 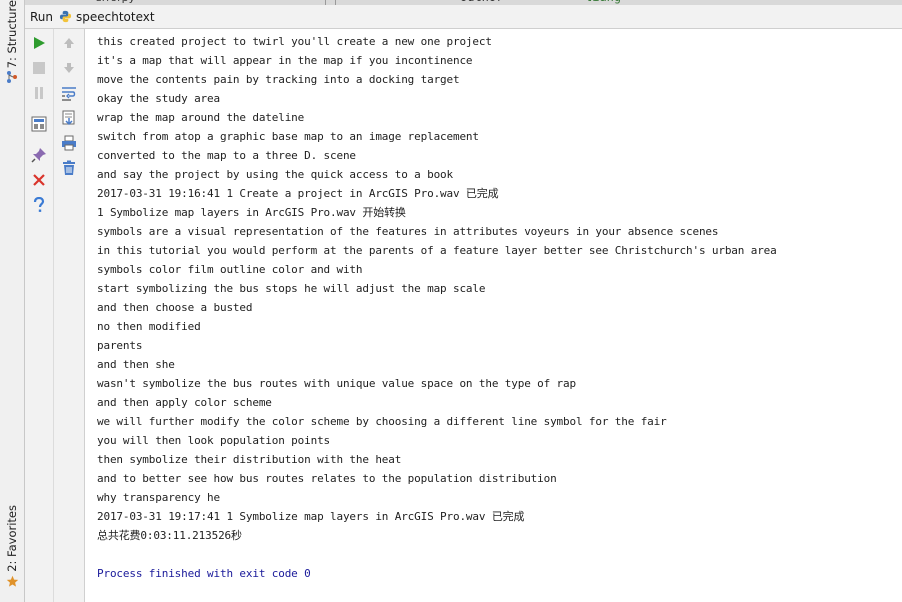 I want to click on close-run-tab-button, so click(x=39, y=180).